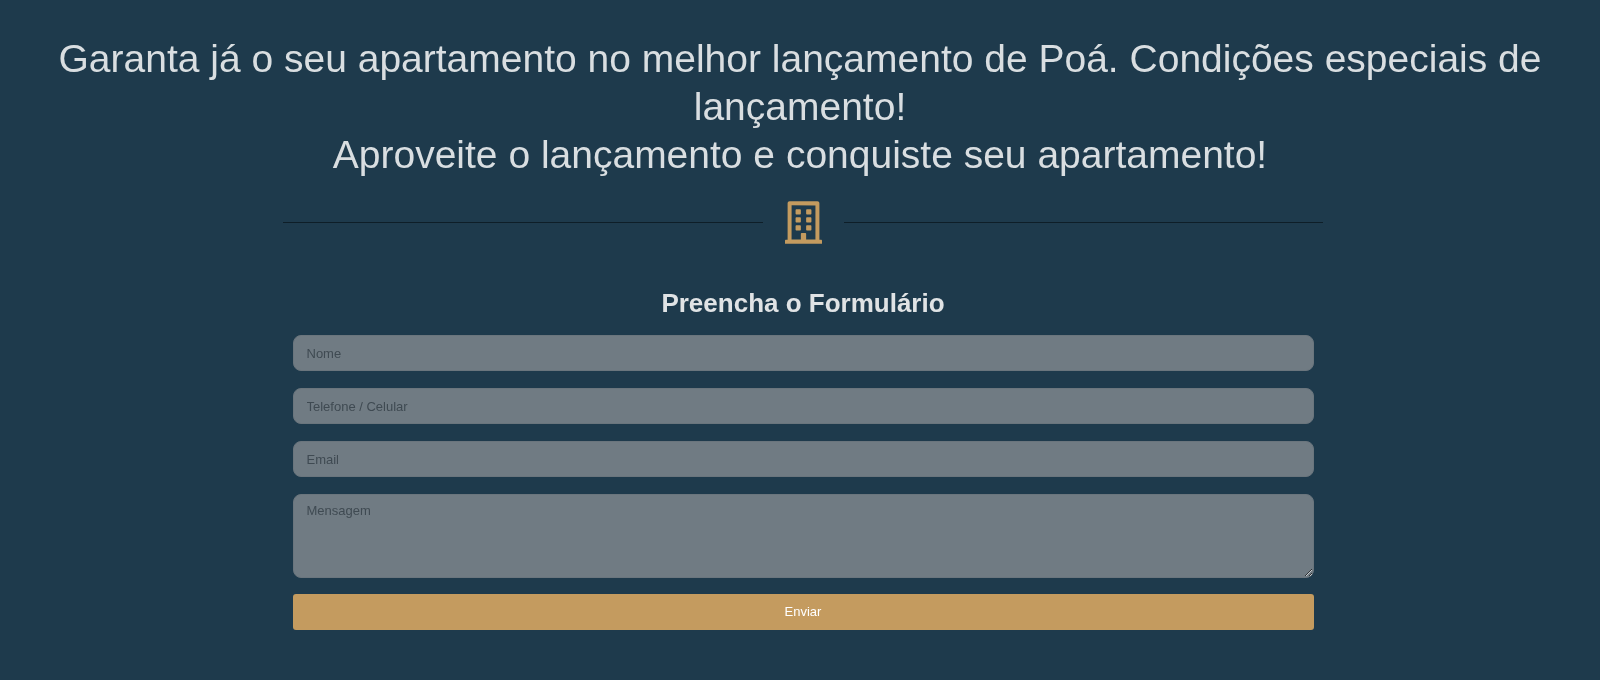 This screenshot has width=1600, height=680. I want to click on headline-text: Aproveite o lançamento e conquiste seu apartamento!, so click(800, 155).